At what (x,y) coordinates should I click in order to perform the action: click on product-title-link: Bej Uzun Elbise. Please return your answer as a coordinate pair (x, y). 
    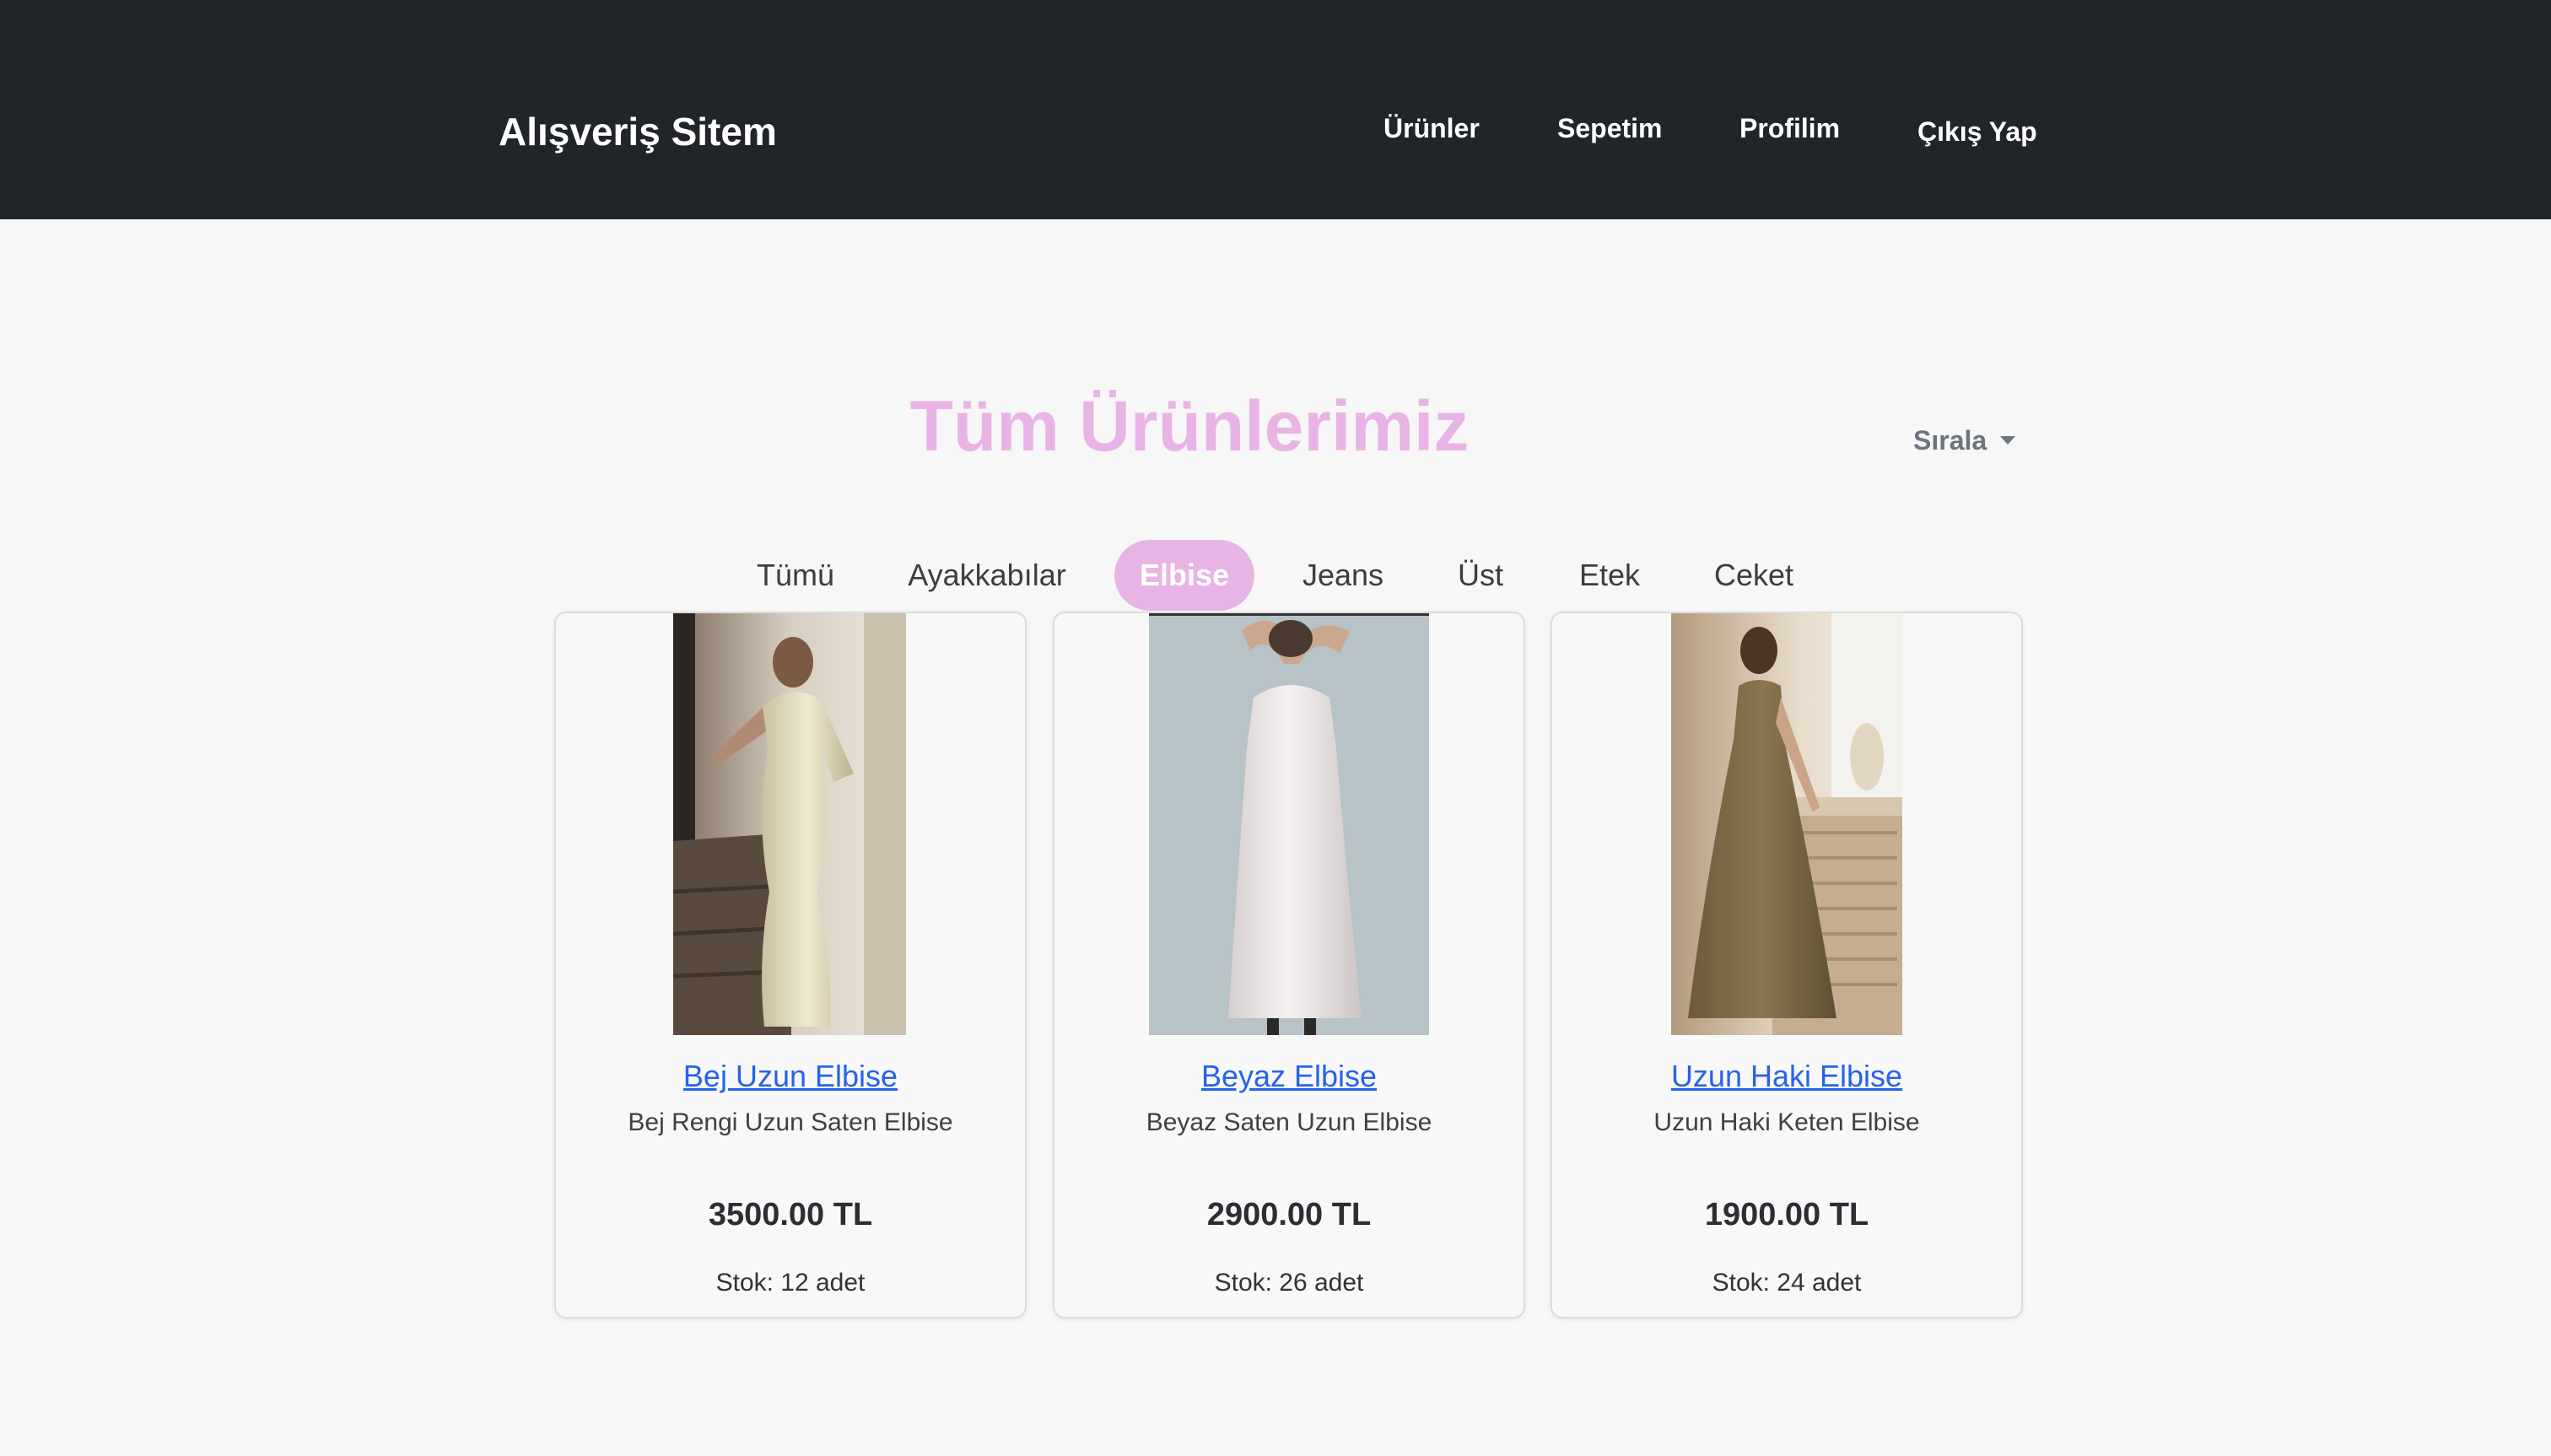
    Looking at the image, I should click on (790, 1076).